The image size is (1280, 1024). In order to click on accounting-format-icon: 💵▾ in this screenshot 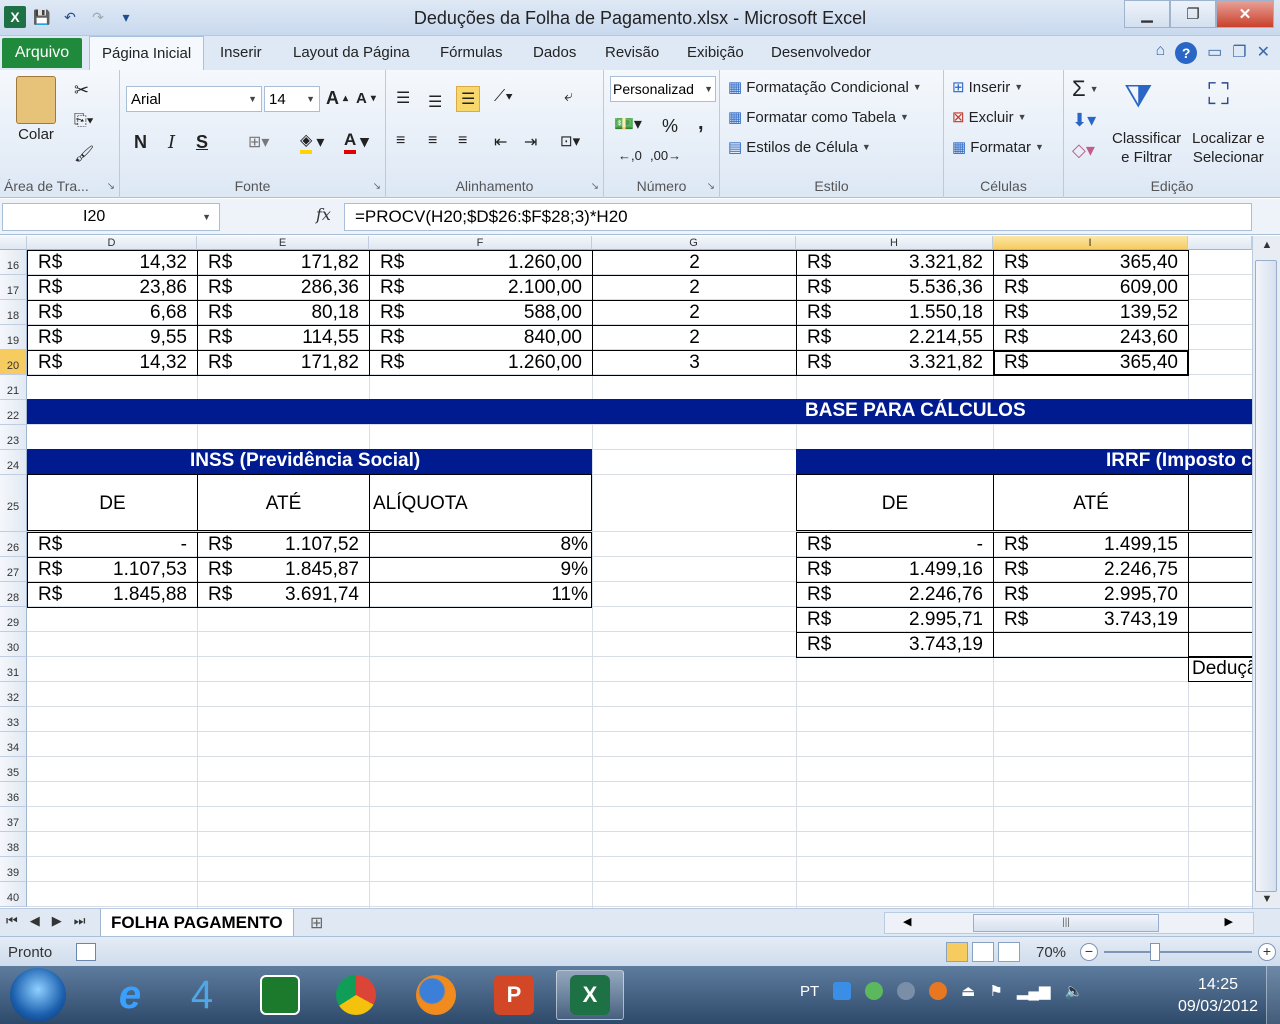, I will do `click(628, 124)`.